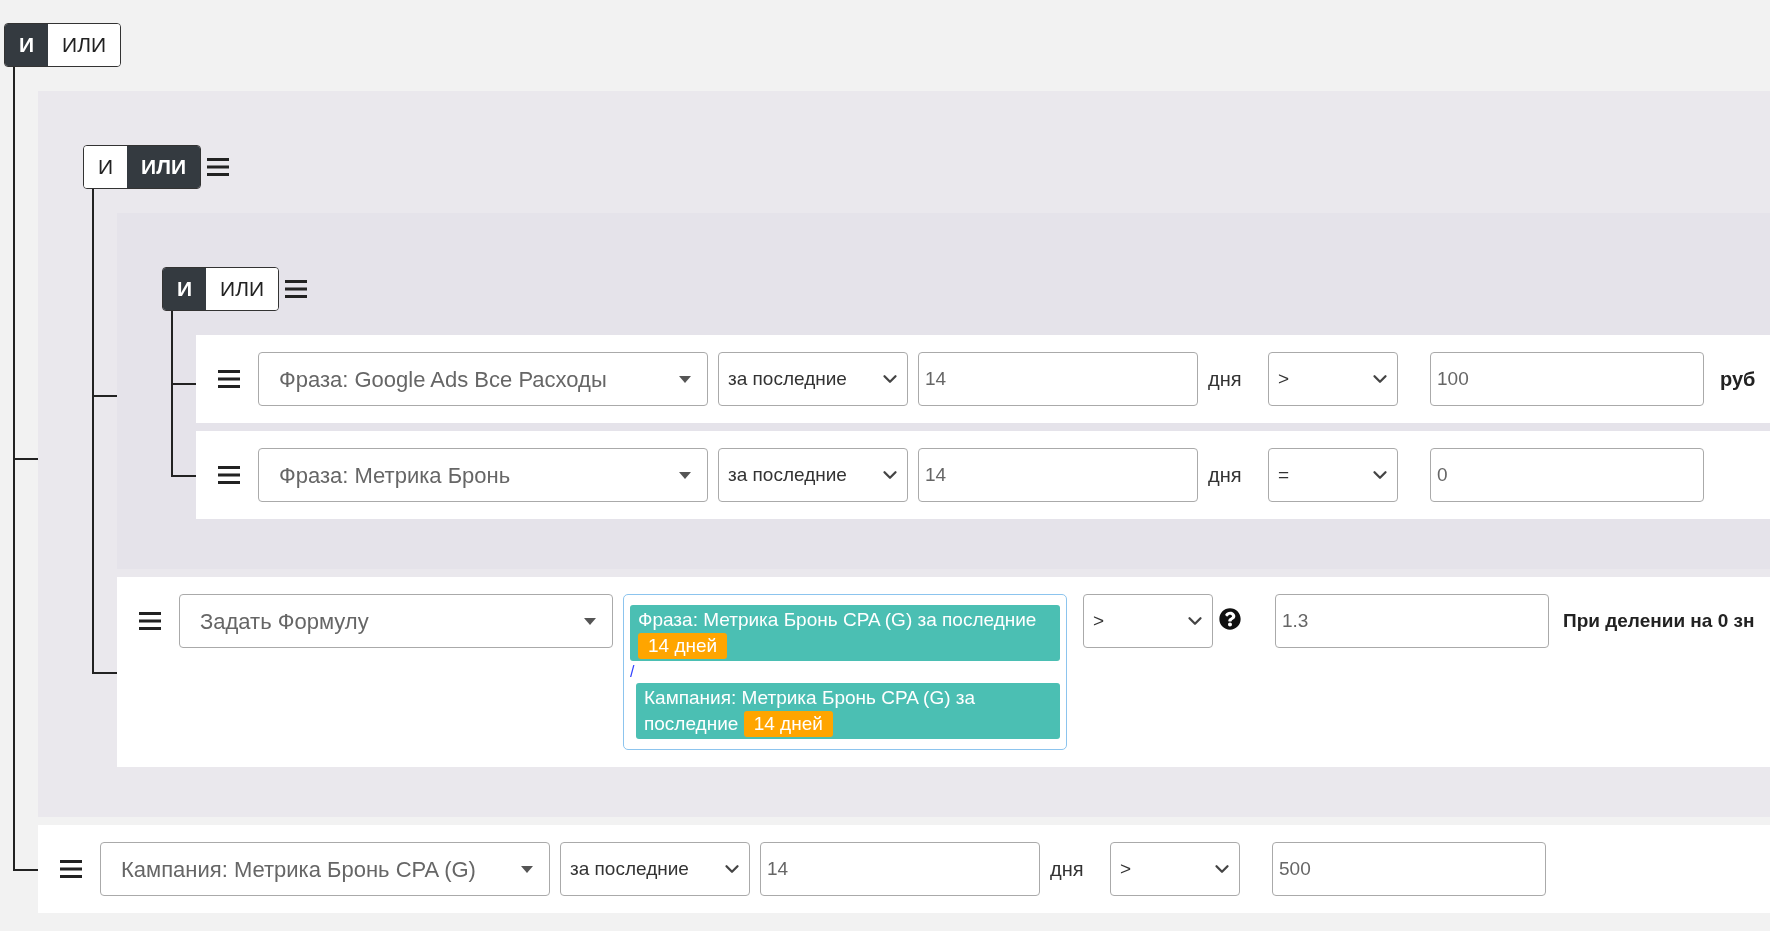 The image size is (1770, 931). What do you see at coordinates (1567, 379) in the screenshot?
I see `value-input: 100` at bounding box center [1567, 379].